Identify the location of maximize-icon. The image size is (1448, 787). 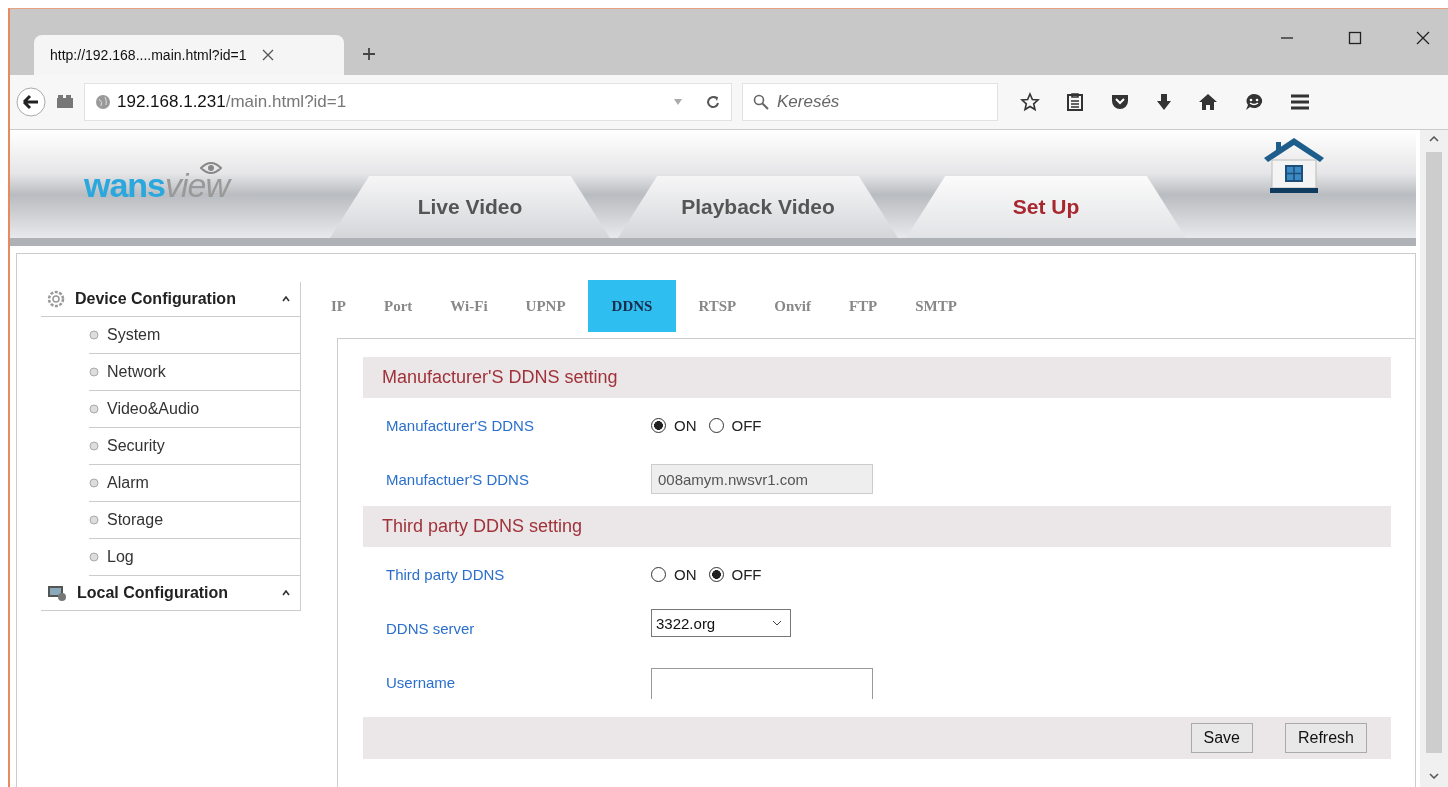
(1355, 38).